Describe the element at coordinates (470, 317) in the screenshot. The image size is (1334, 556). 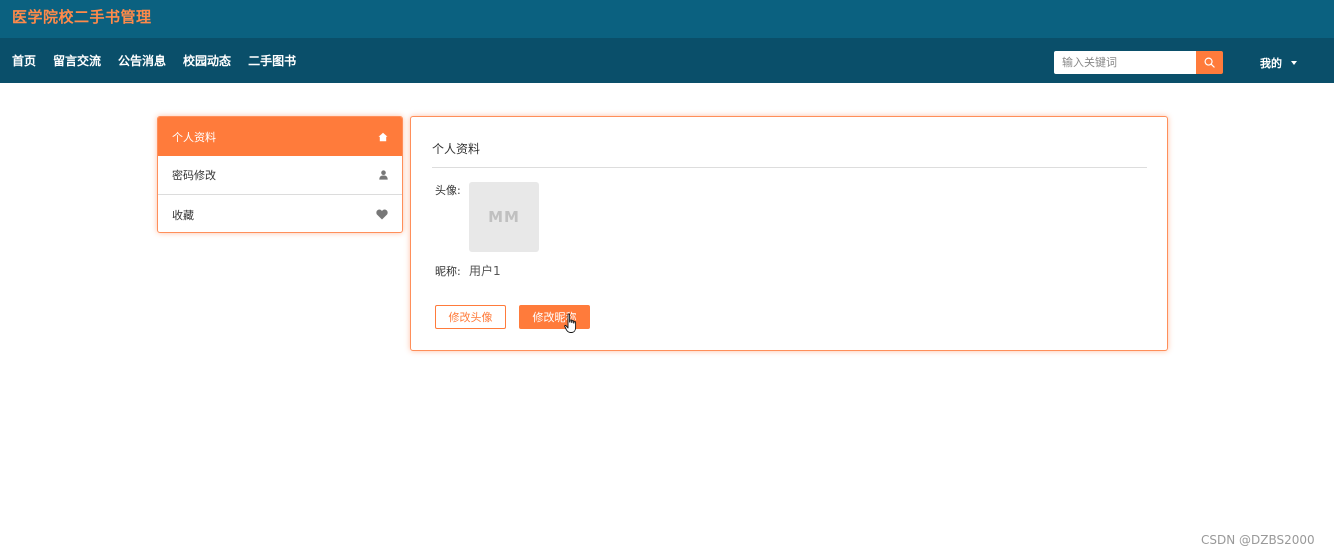
I see `change-avatar-button: 修改头像` at that location.